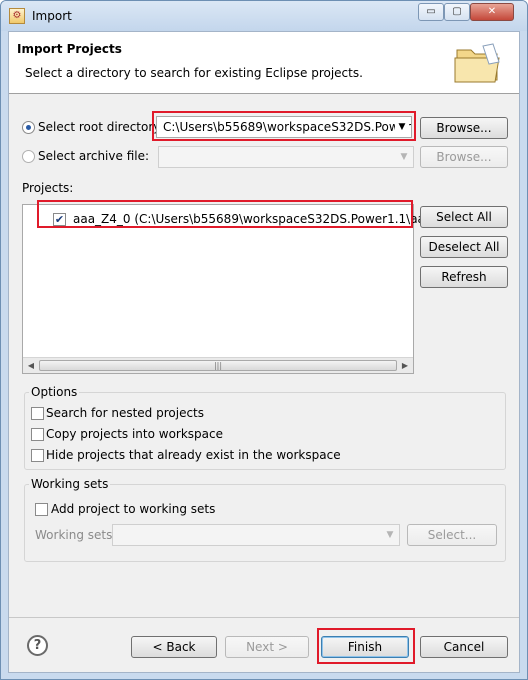 The image size is (528, 680). I want to click on cancel-button: Cancel, so click(464, 647).